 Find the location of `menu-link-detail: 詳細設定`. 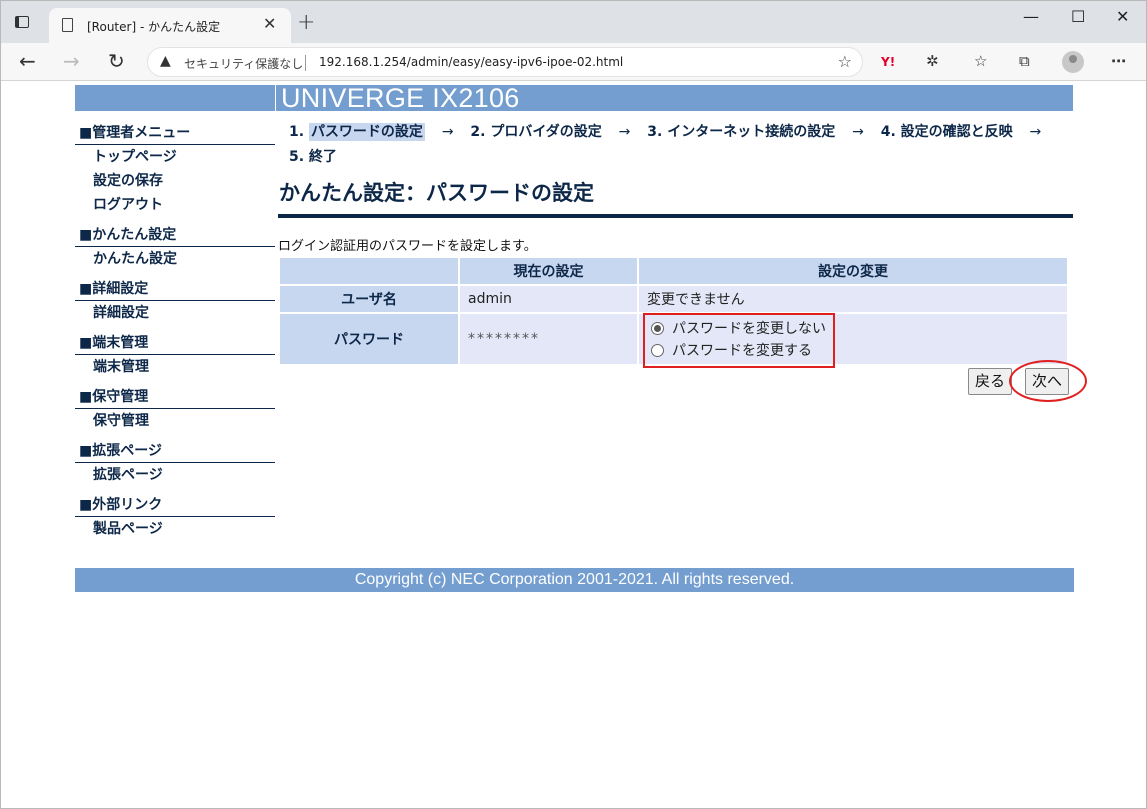

menu-link-detail: 詳細設定 is located at coordinates (175, 313).